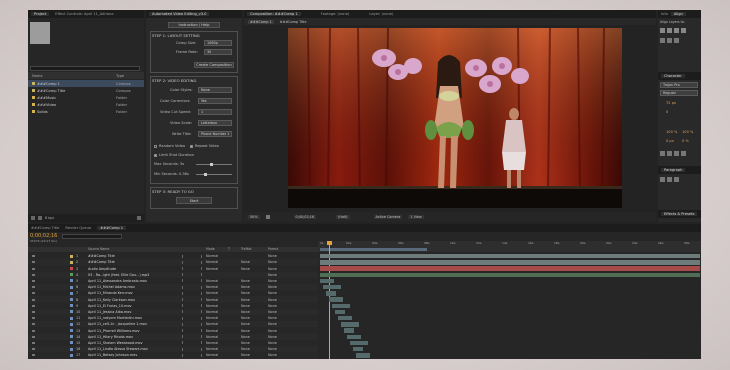 The image size is (730, 370). I want to click on faux-italic-icon, so click(669, 153).